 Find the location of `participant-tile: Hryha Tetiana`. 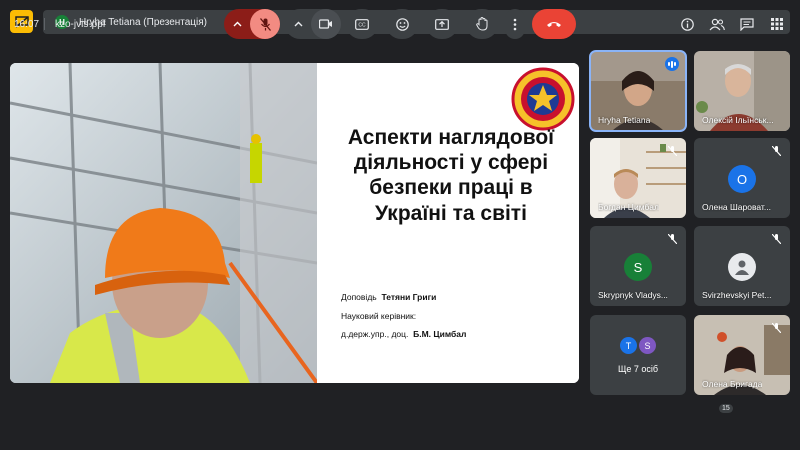

participant-tile: Hryha Tetiana is located at coordinates (638, 91).